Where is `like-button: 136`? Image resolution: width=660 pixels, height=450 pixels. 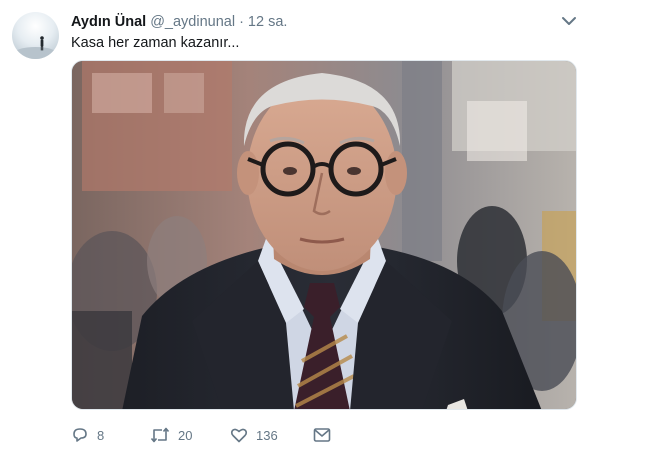 like-button: 136 is located at coordinates (271, 435).